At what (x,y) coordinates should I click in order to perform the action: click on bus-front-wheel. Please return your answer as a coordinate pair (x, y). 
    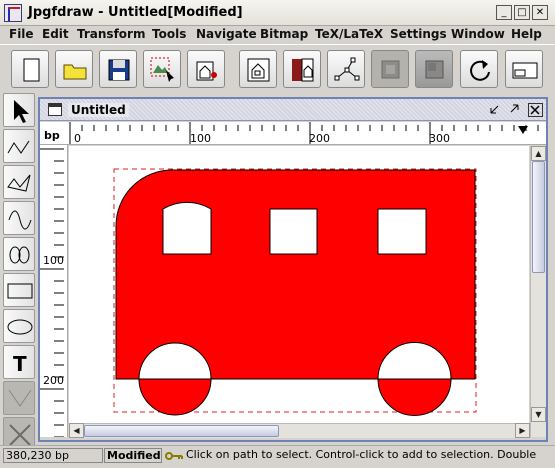
    Looking at the image, I should click on (175, 397).